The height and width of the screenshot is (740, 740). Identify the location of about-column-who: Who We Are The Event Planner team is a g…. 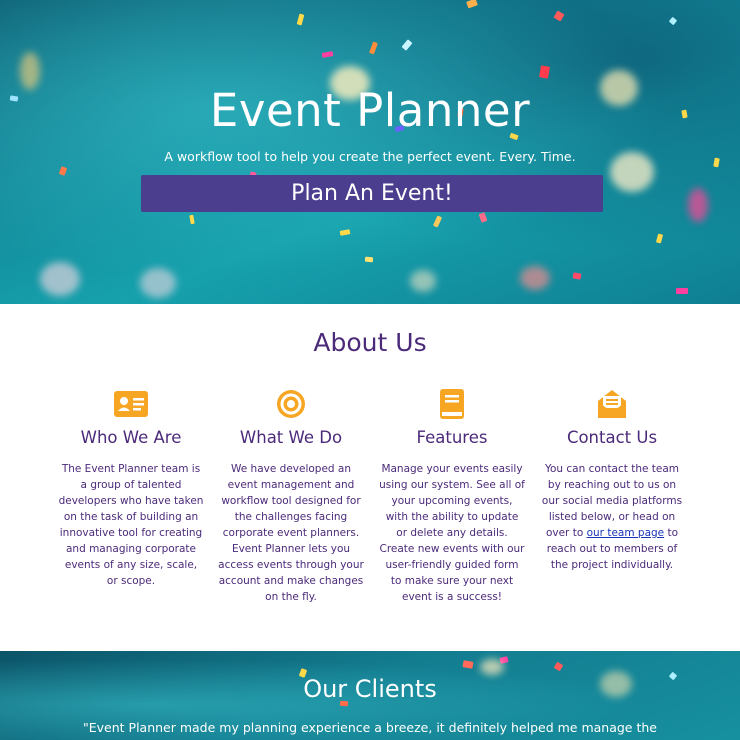
(131, 488).